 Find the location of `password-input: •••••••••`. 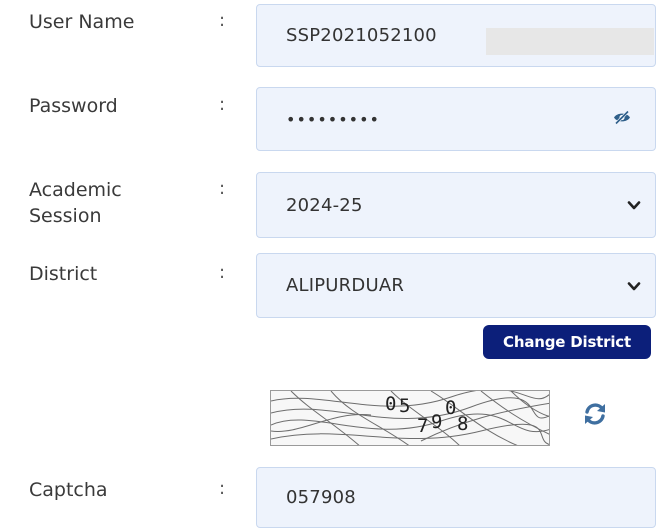

password-input: ••••••••• is located at coordinates (456, 119).